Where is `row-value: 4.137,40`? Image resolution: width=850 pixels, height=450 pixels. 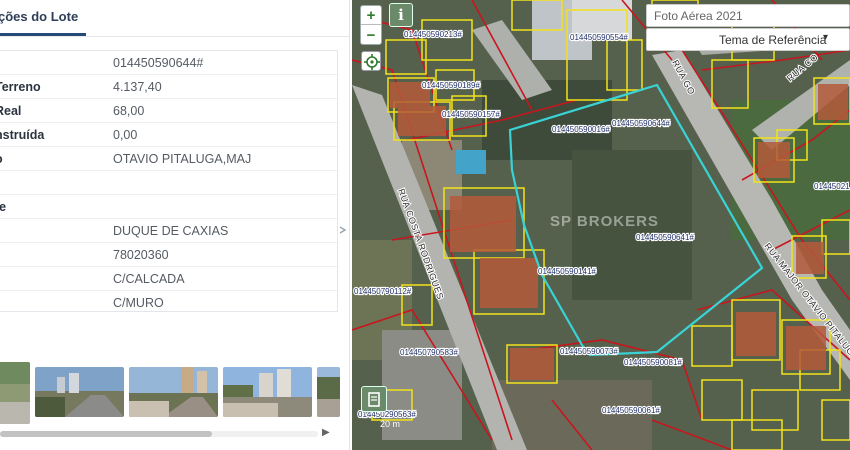 row-value: 4.137,40 is located at coordinates (137, 87).